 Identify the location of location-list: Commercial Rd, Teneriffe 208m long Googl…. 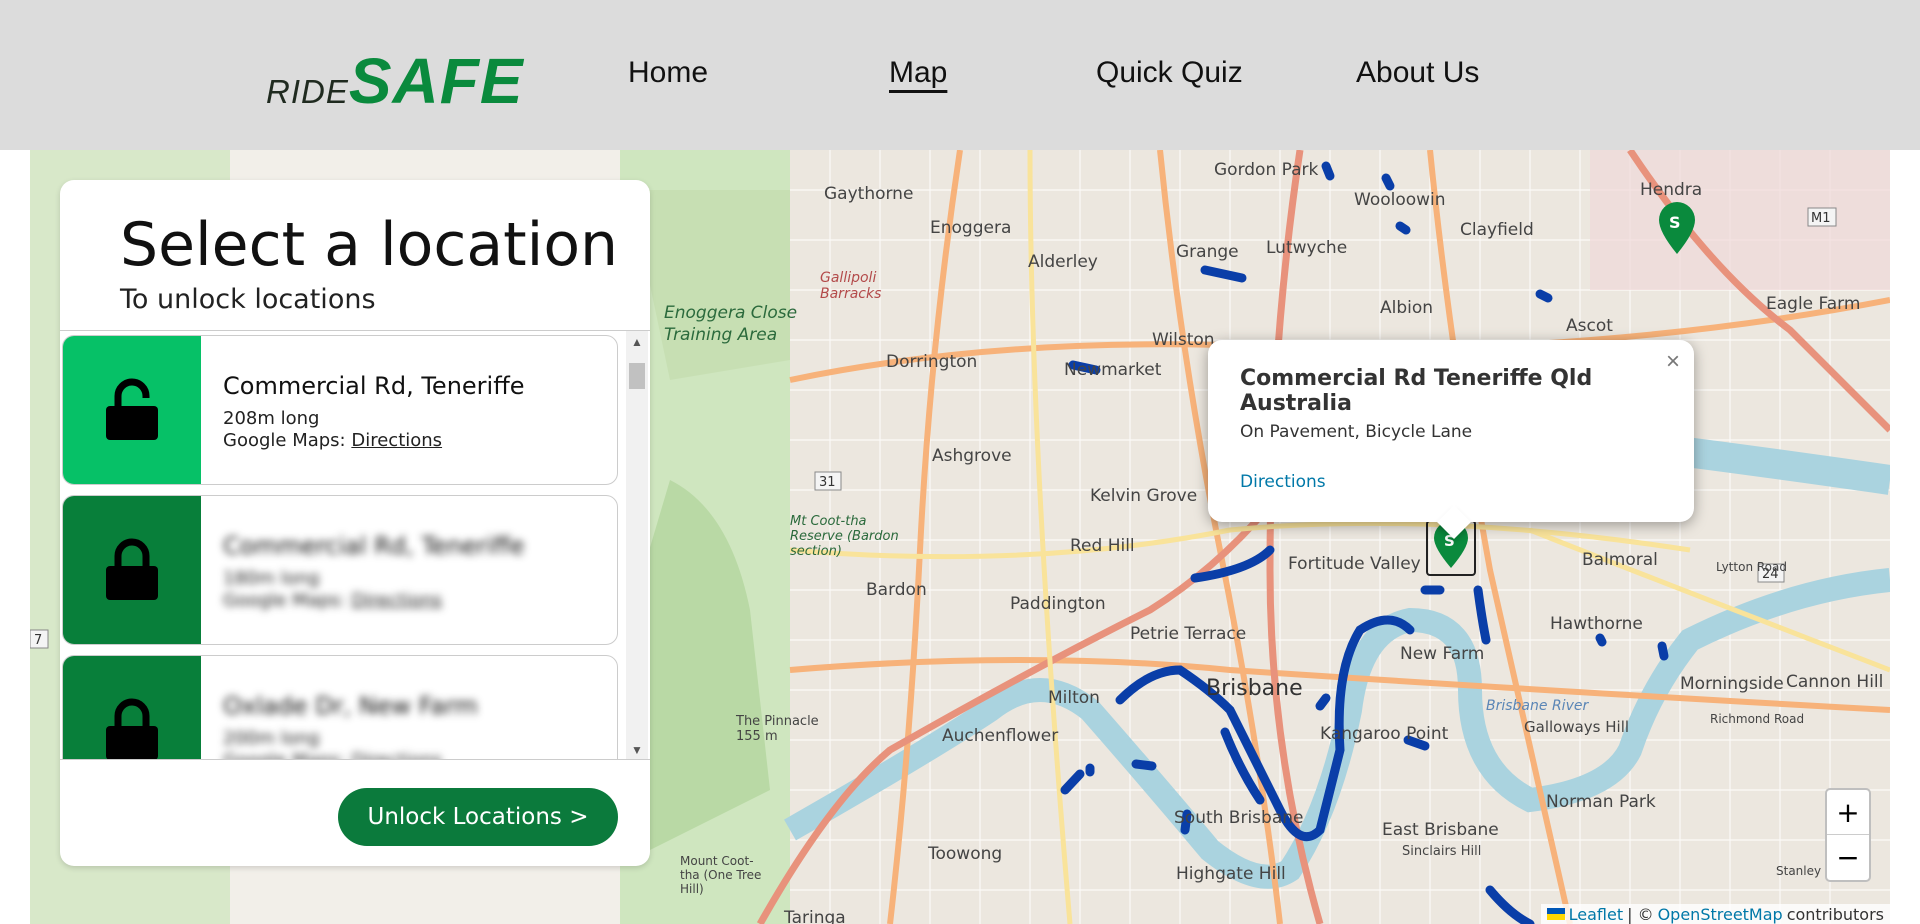
(355, 545).